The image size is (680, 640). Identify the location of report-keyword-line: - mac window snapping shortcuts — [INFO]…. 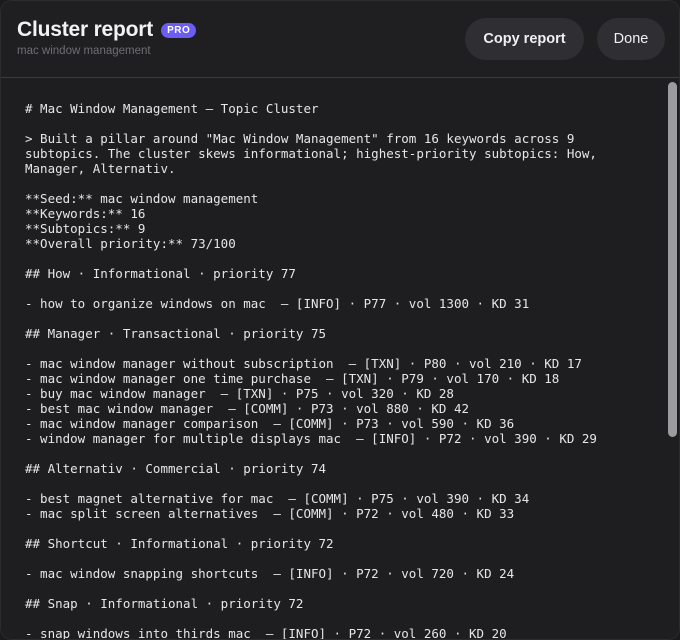
(270, 573).